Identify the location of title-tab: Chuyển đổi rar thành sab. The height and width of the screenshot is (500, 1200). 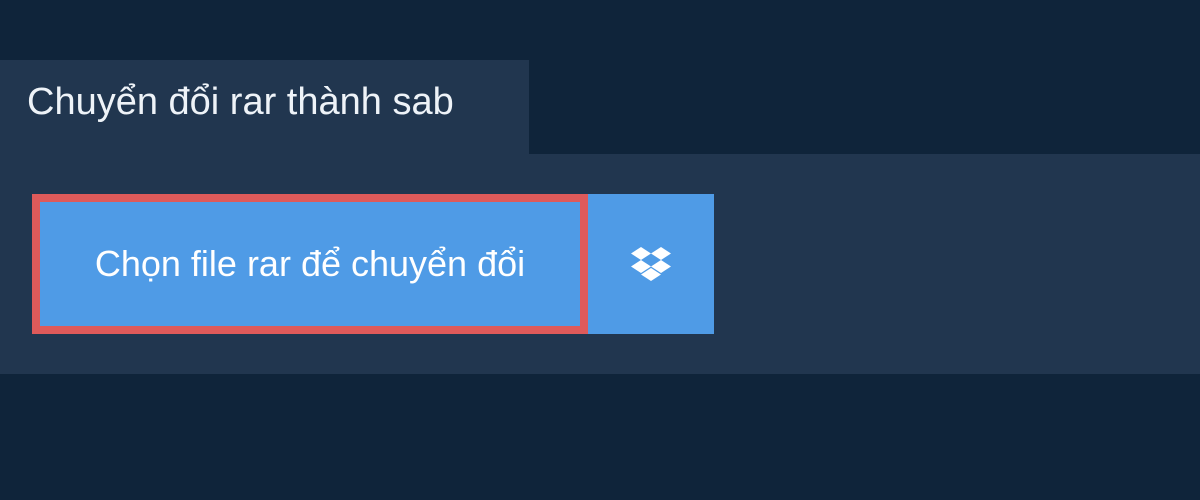
(264, 107).